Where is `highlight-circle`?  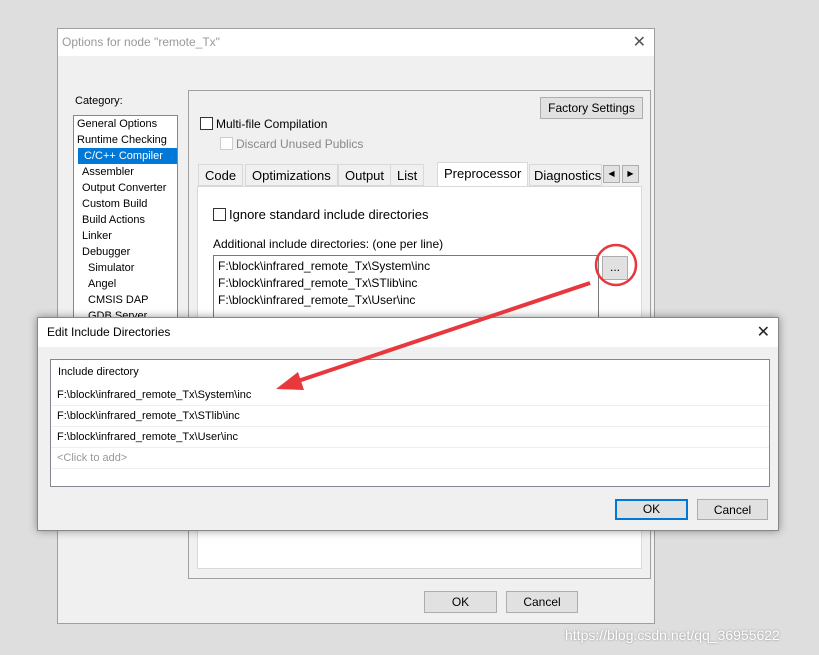 highlight-circle is located at coordinates (616, 265).